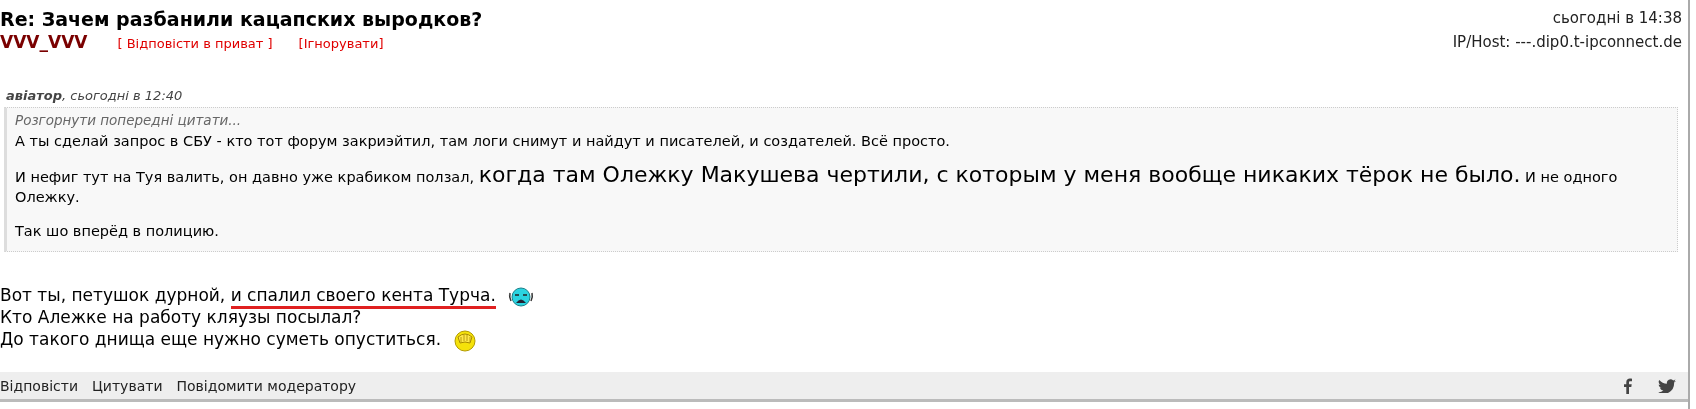  I want to click on quote-paragraph: И нефиг тут на Туя валить, он давно уже крабиком ползал, когда там Олежку Макушева чертили, с которым у меня вообще никаких тёрок не было. И не одного Олежку., so click(817, 186).